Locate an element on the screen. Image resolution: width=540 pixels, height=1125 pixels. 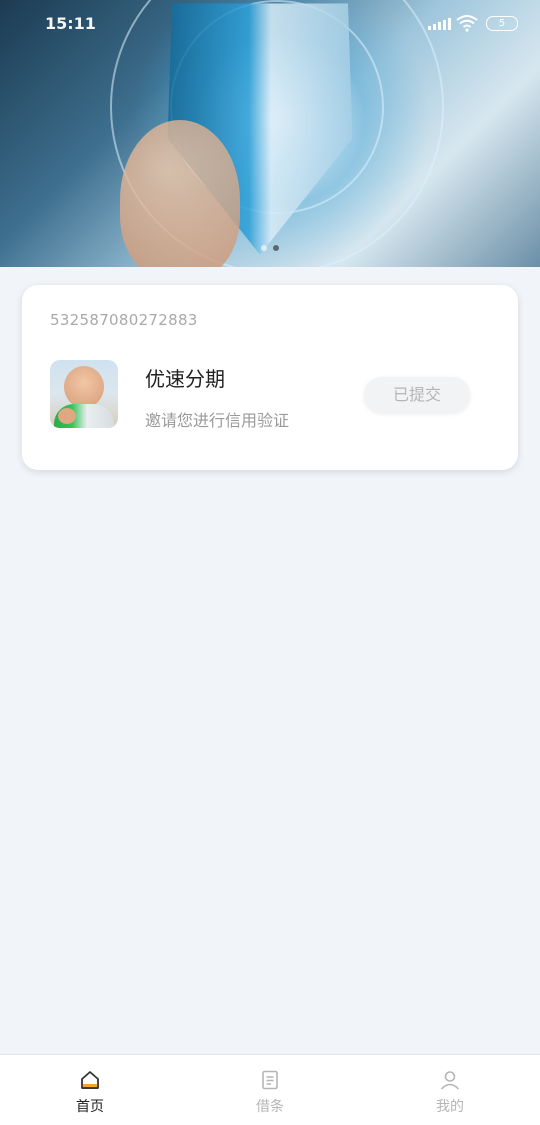
baby-fist is located at coordinates (67, 416).